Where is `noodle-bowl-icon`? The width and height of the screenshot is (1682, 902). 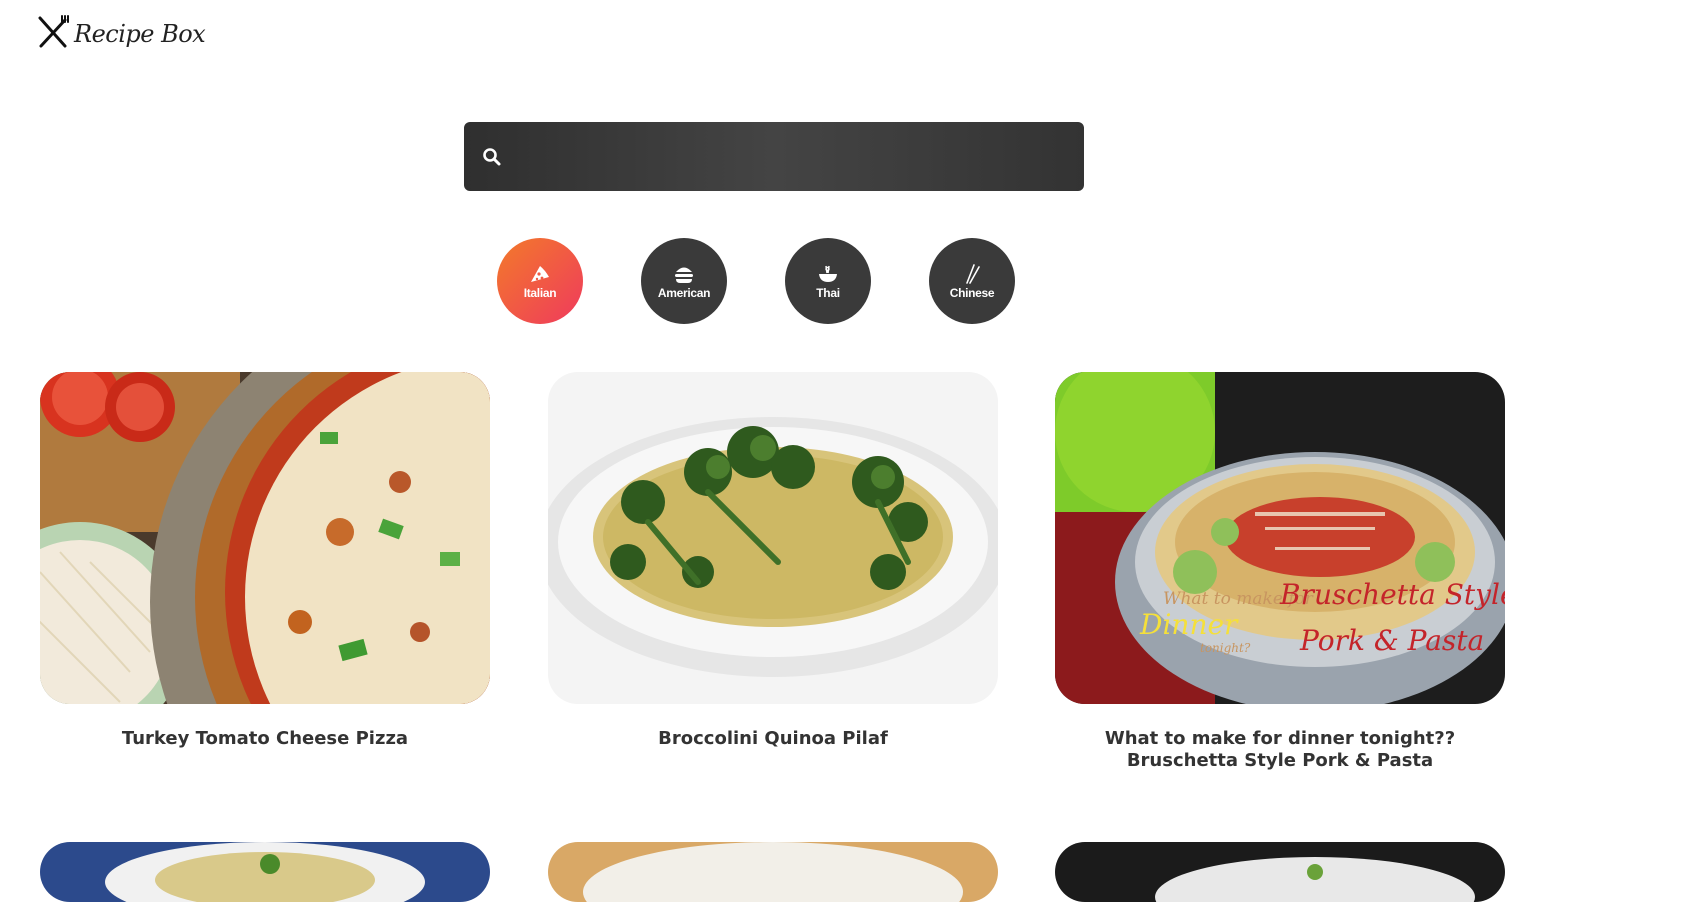 noodle-bowl-icon is located at coordinates (828, 274).